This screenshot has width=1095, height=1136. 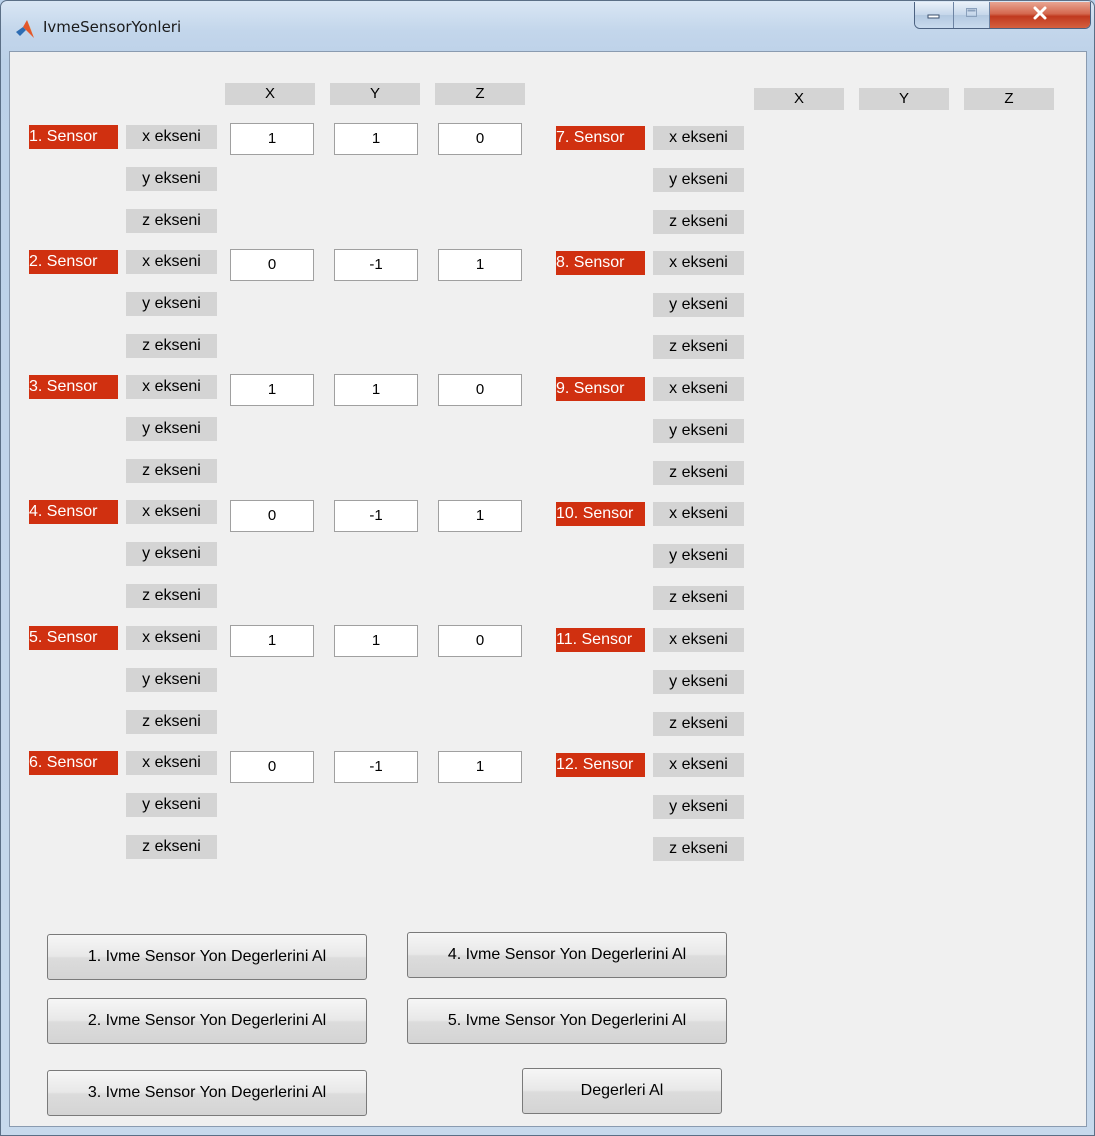 What do you see at coordinates (547, 26) in the screenshot?
I see `title-bar: IvmeSensorYonleri` at bounding box center [547, 26].